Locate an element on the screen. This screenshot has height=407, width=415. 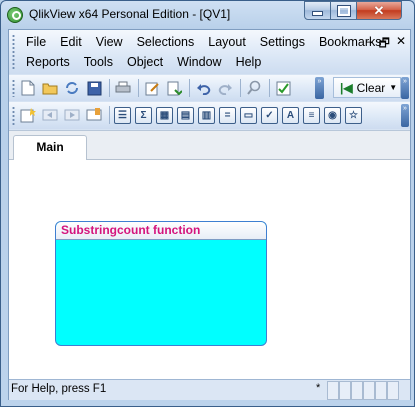
menu-row-2: Reports Tools Object Window Help is located at coordinates (143, 62).